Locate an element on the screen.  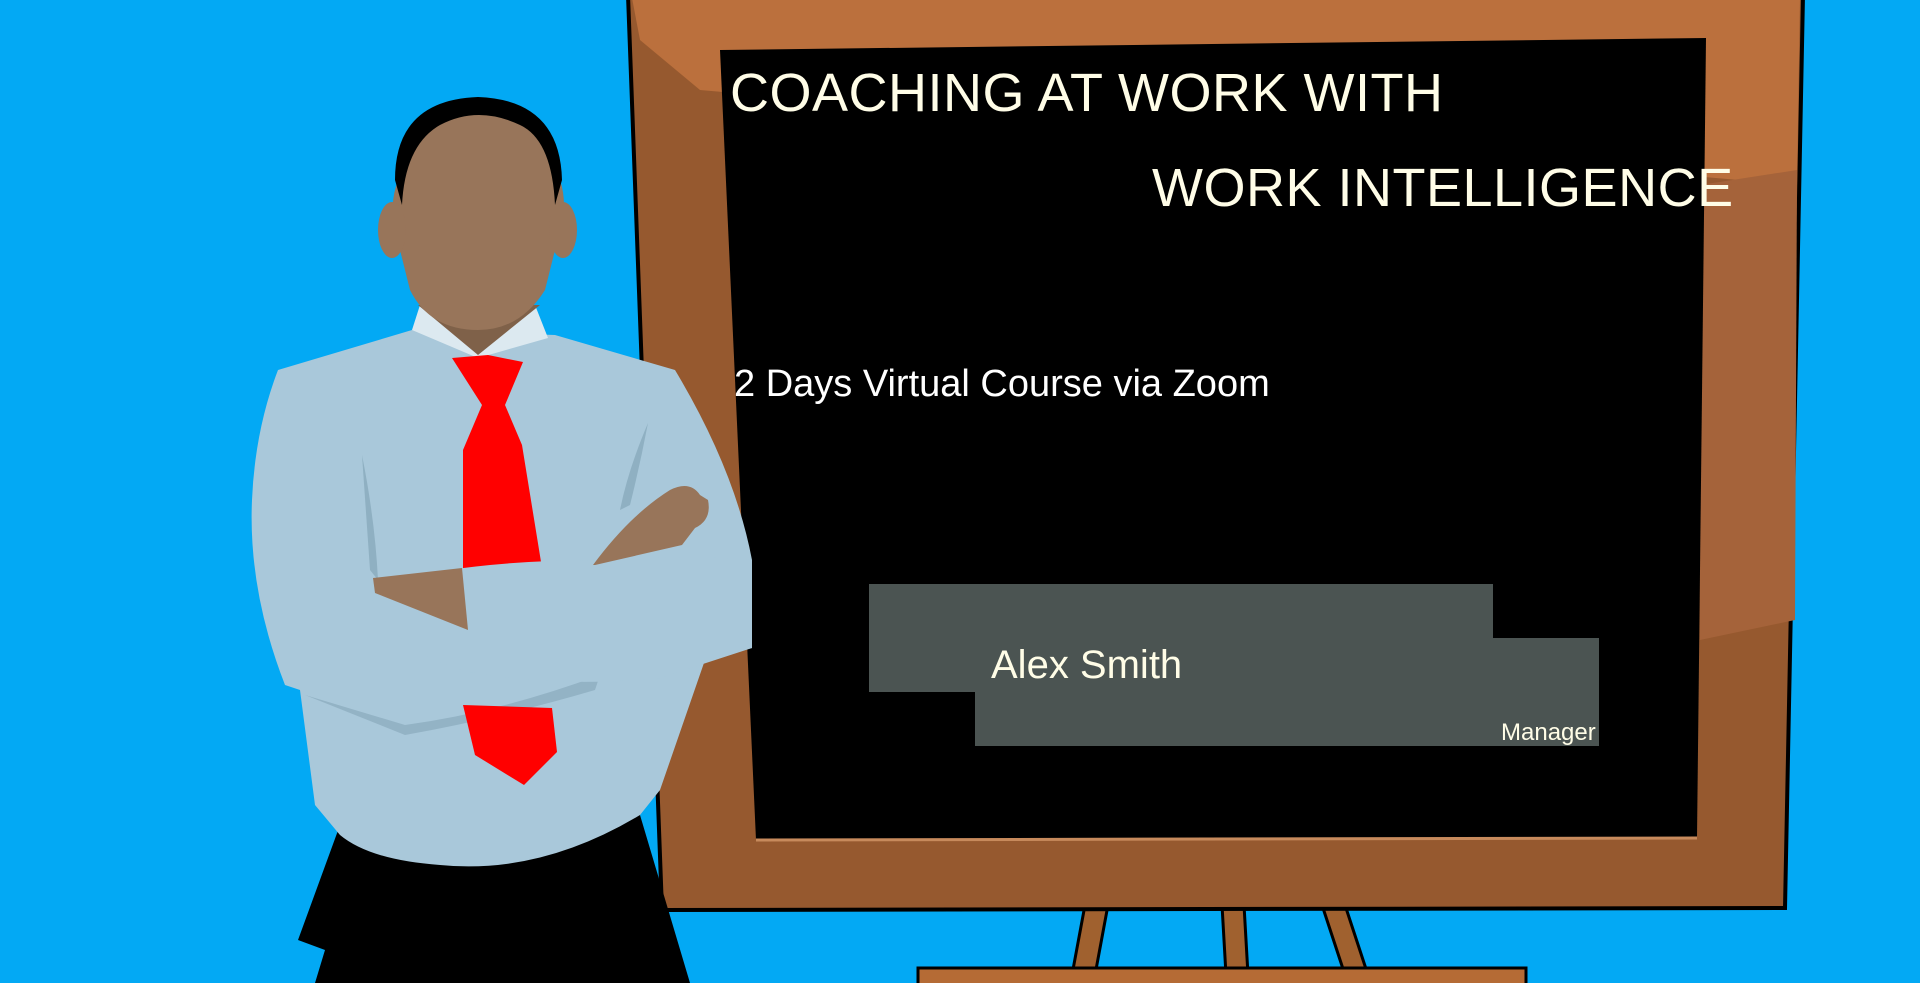
presenter-name: Alex Smith is located at coordinates (1087, 665).